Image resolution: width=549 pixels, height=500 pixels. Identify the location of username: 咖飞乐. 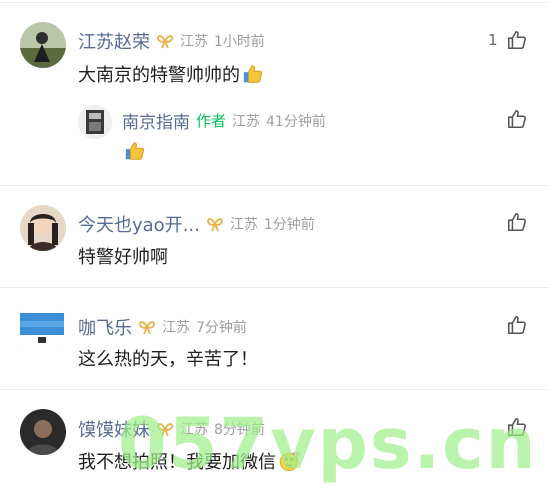
(105, 327).